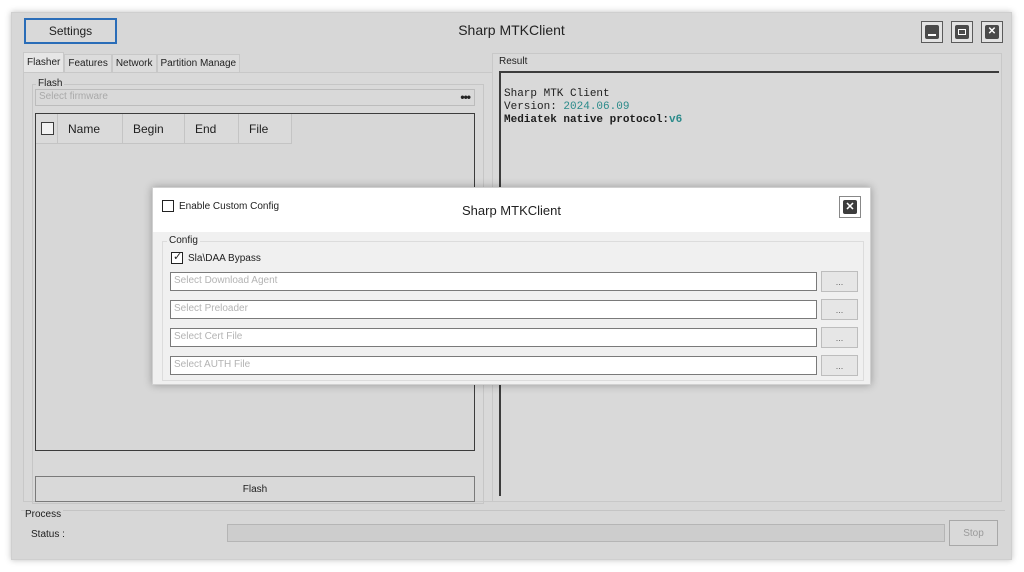  What do you see at coordinates (224, 258) in the screenshot?
I see `sla-daa-bypass-label: Sla\DAA Bypass` at bounding box center [224, 258].